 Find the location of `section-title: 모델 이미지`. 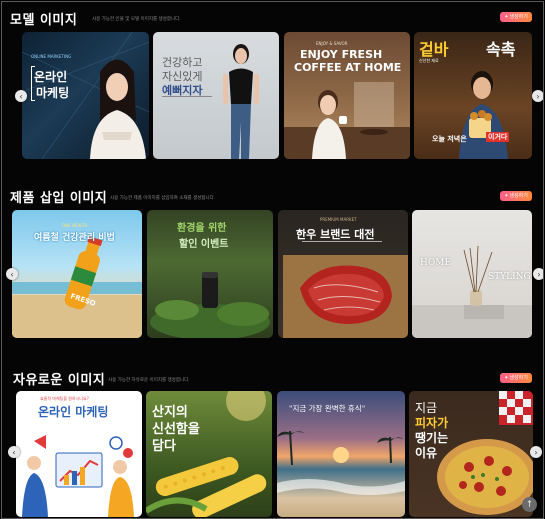

section-title: 모델 이미지 is located at coordinates (44, 20).